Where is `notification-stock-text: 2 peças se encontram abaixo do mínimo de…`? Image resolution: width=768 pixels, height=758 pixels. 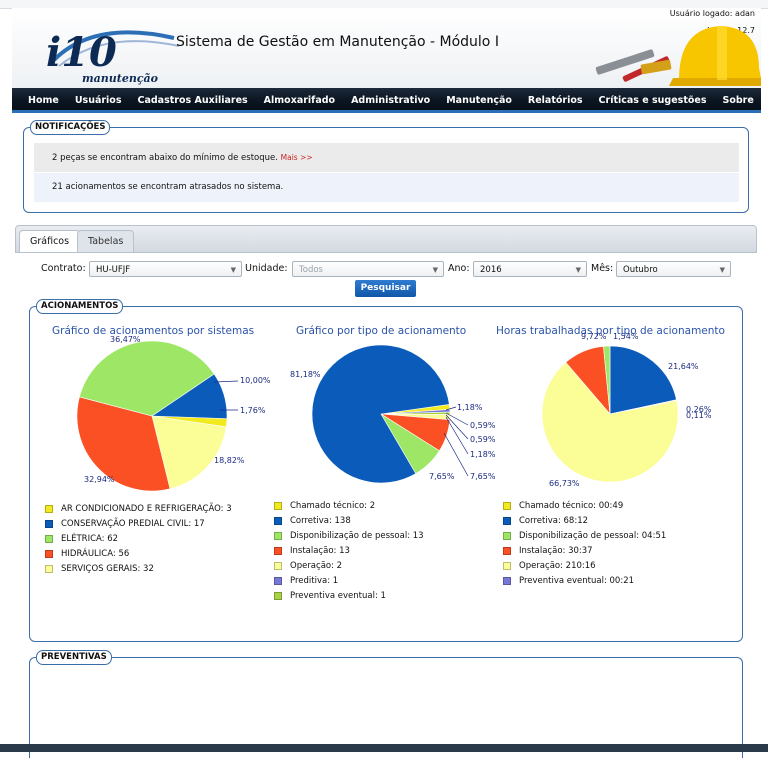
notification-stock-text: 2 peças se encontram abaixo do mínimo de… is located at coordinates (165, 158).